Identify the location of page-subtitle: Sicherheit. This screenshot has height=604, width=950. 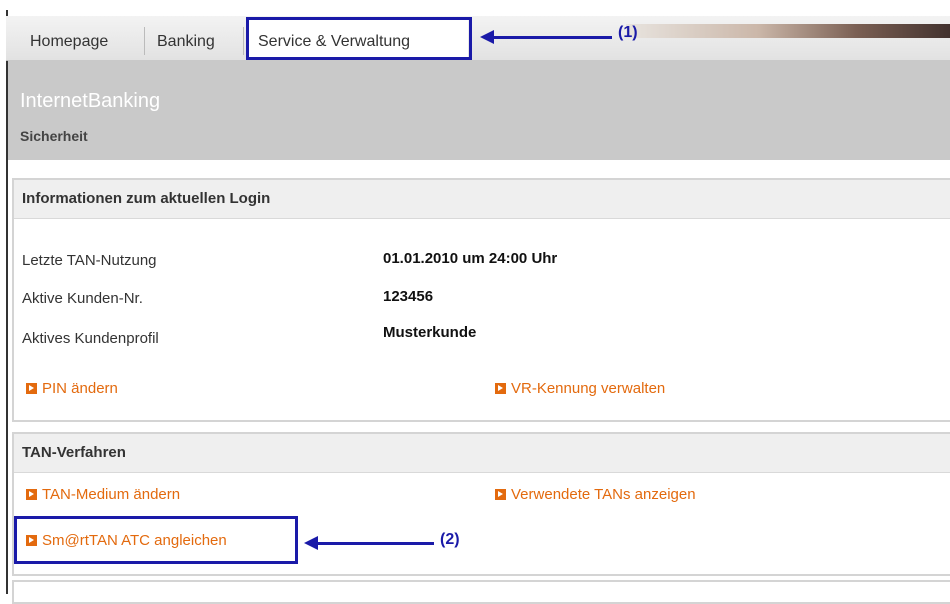
(54, 136).